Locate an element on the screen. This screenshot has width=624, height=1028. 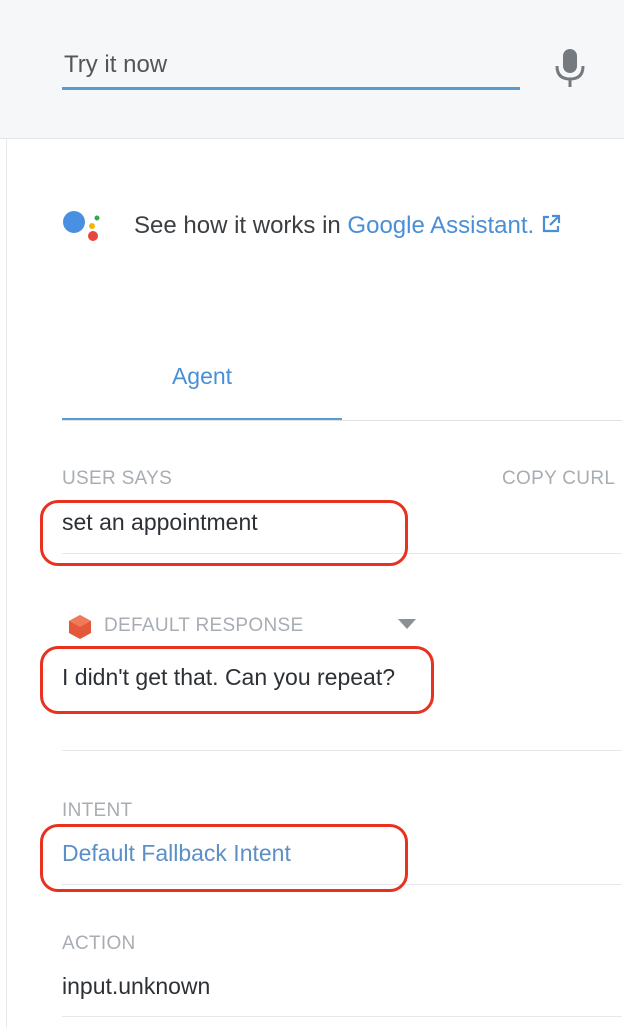
try-it-bar is located at coordinates (312, 69).